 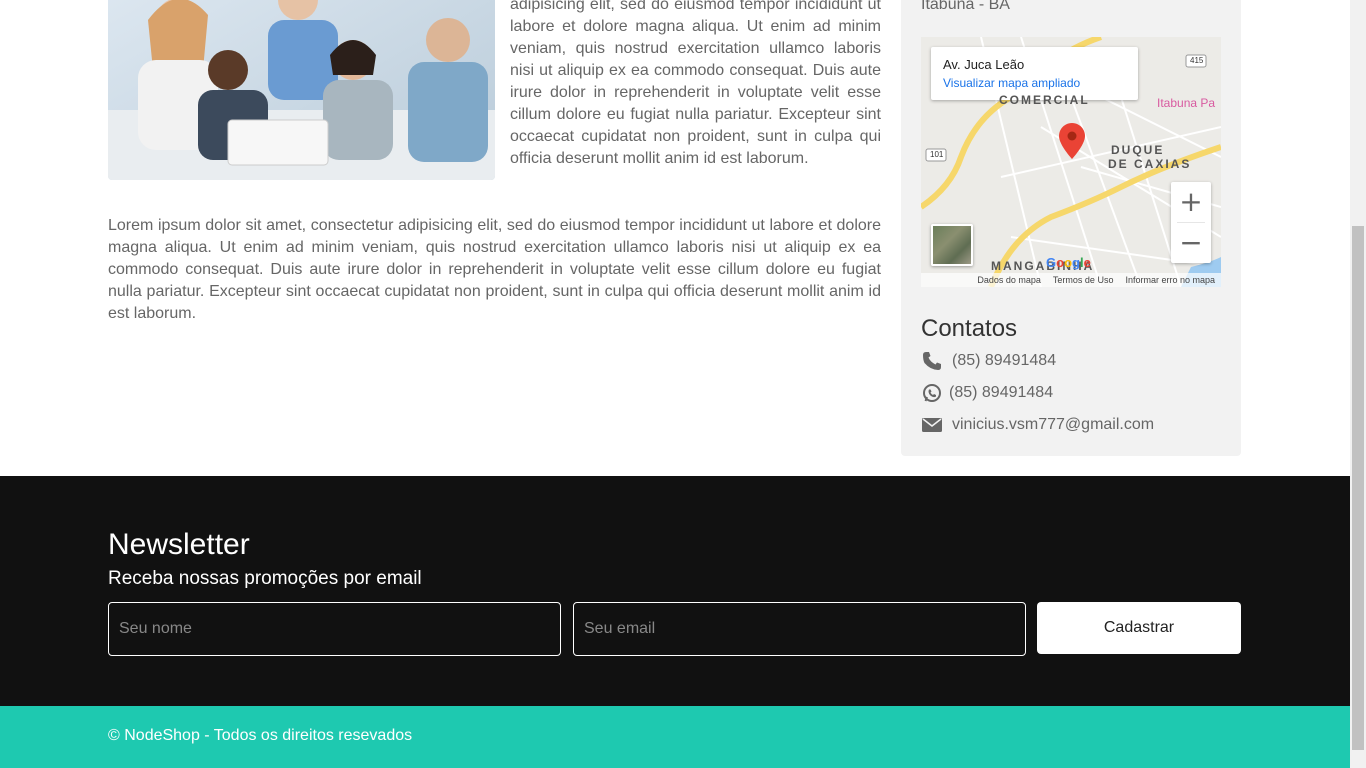 What do you see at coordinates (932, 393) in the screenshot?
I see `whatsapp-icon` at bounding box center [932, 393].